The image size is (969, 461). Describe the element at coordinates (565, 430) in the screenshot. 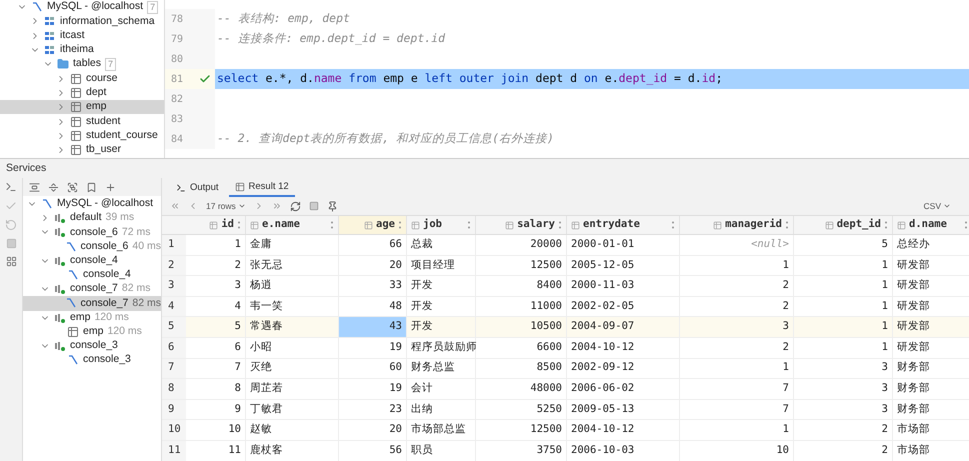

I see `table-row: 10 10 赵敏 20 市场部总监 12500 2004-10-12 1 2 市场部` at that location.